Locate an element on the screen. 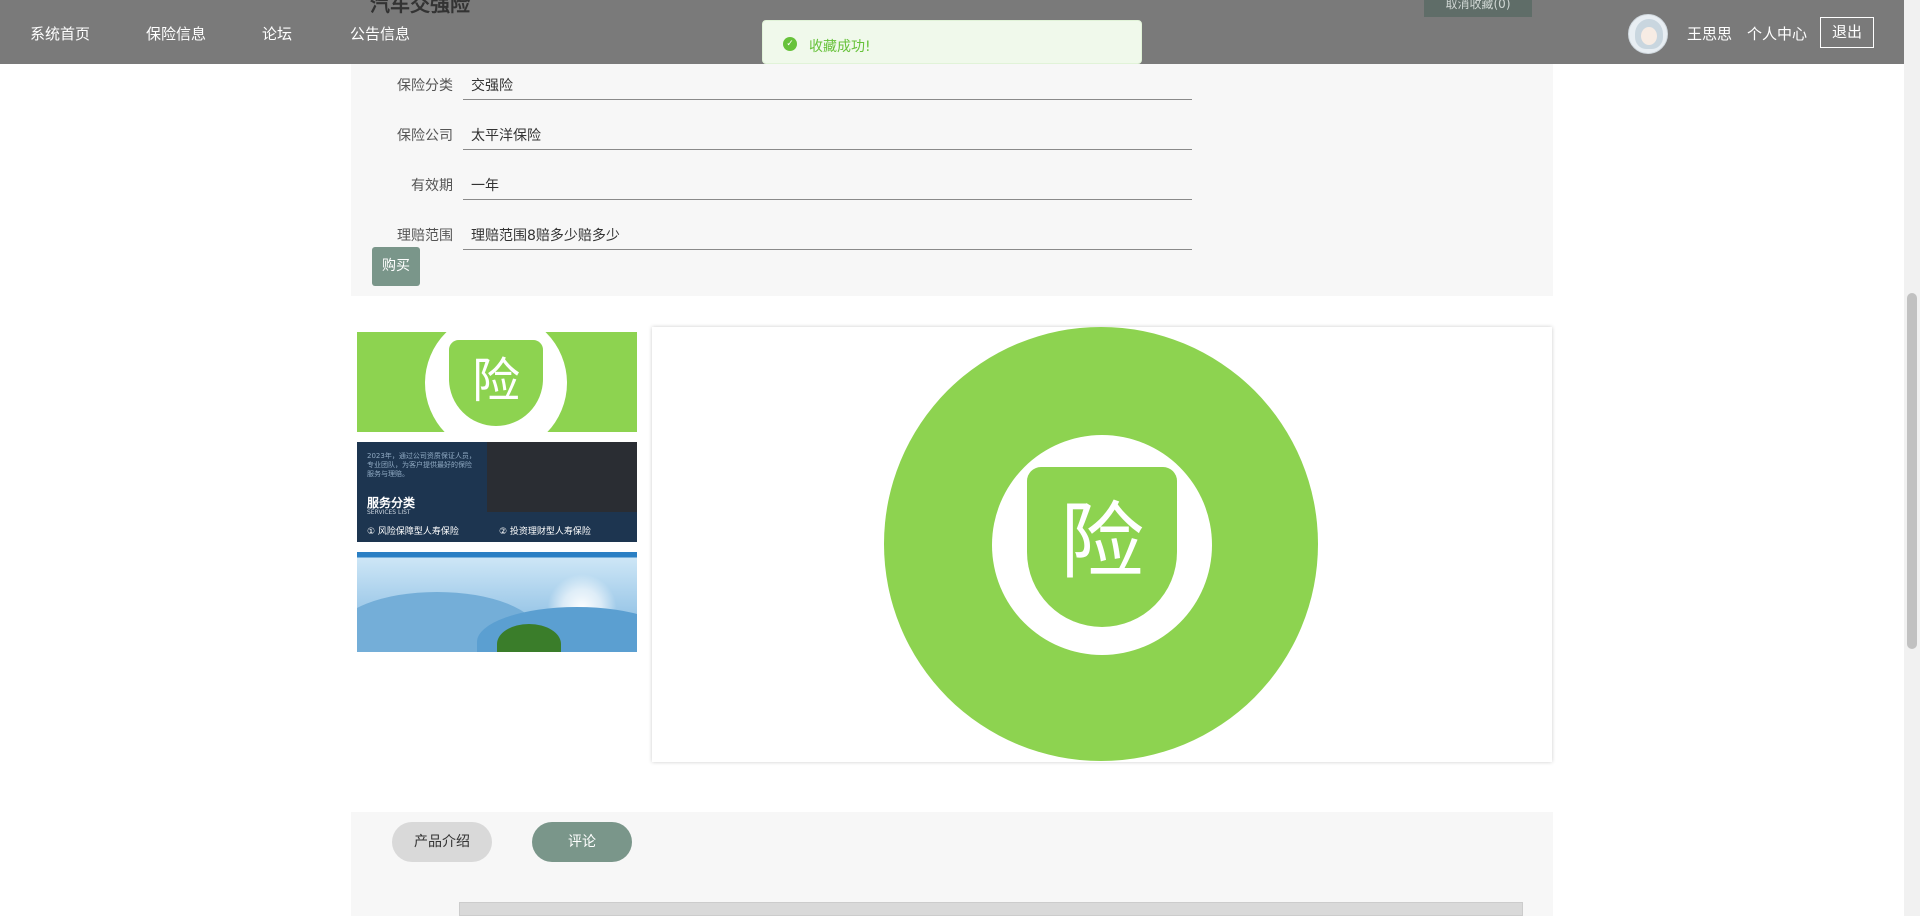 The width and height of the screenshot is (1920, 916). detail-tabs-panel: 产品介绍 评论 is located at coordinates (952, 864).